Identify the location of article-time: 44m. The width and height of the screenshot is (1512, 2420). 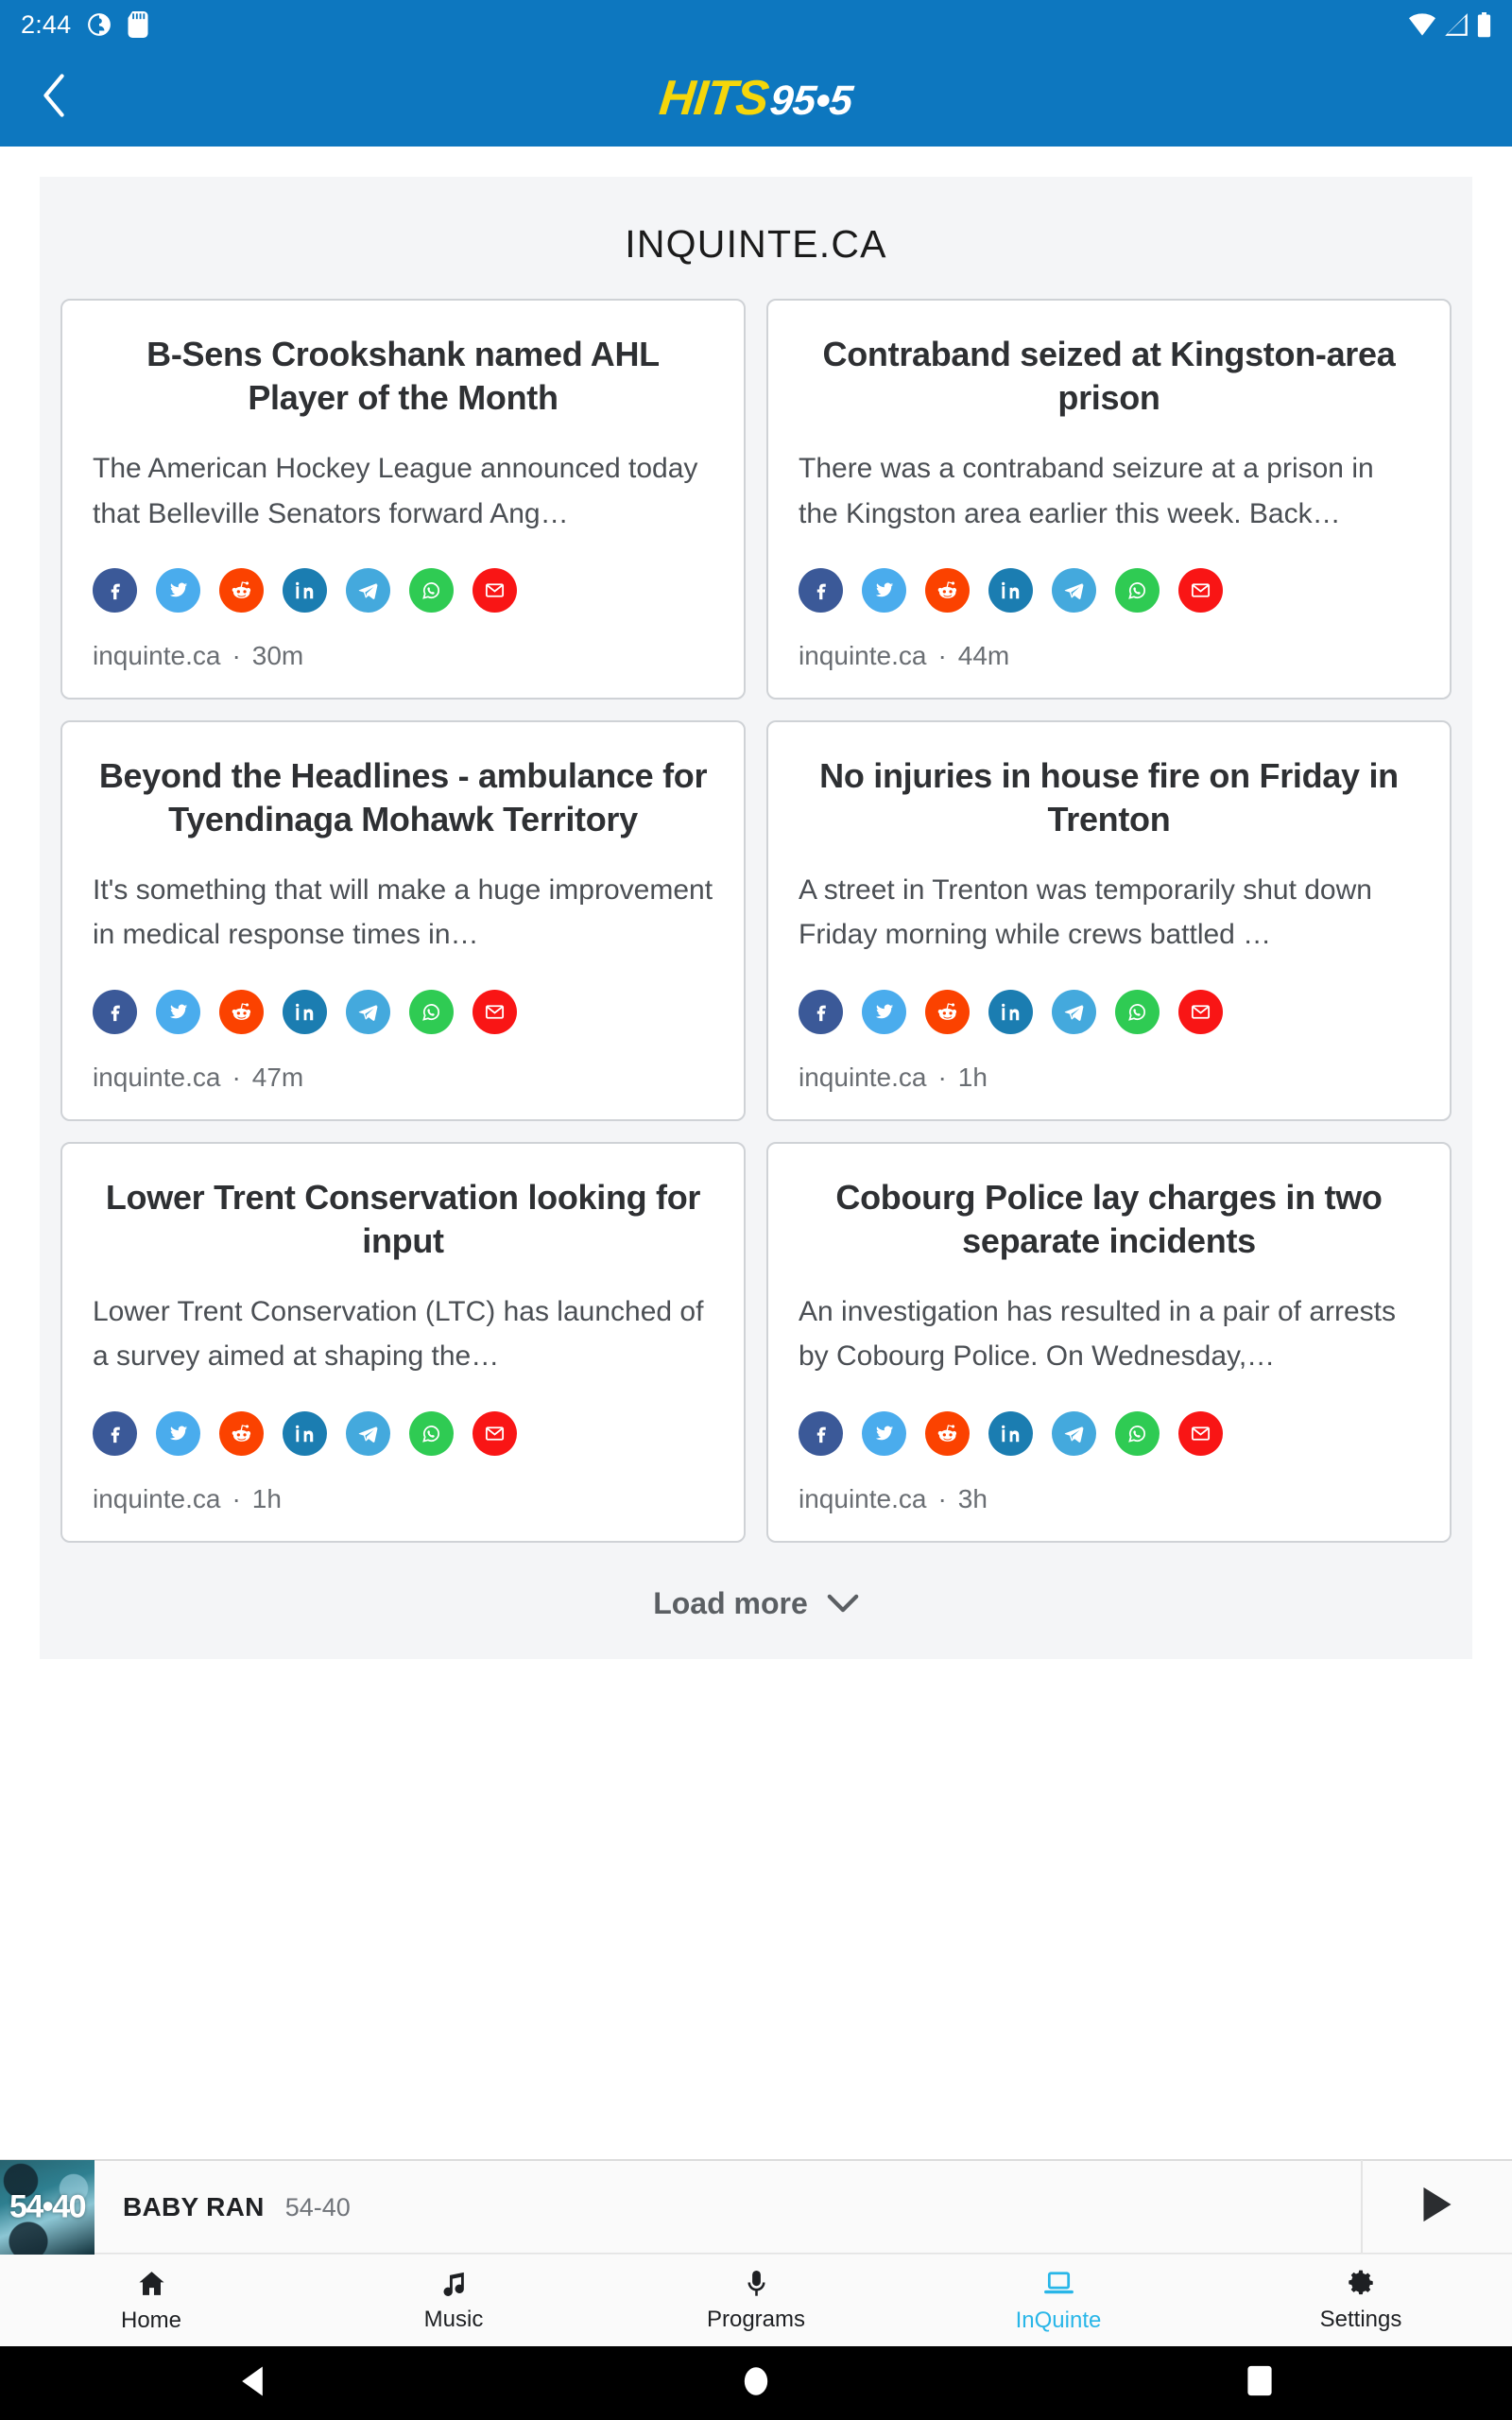
(983, 655).